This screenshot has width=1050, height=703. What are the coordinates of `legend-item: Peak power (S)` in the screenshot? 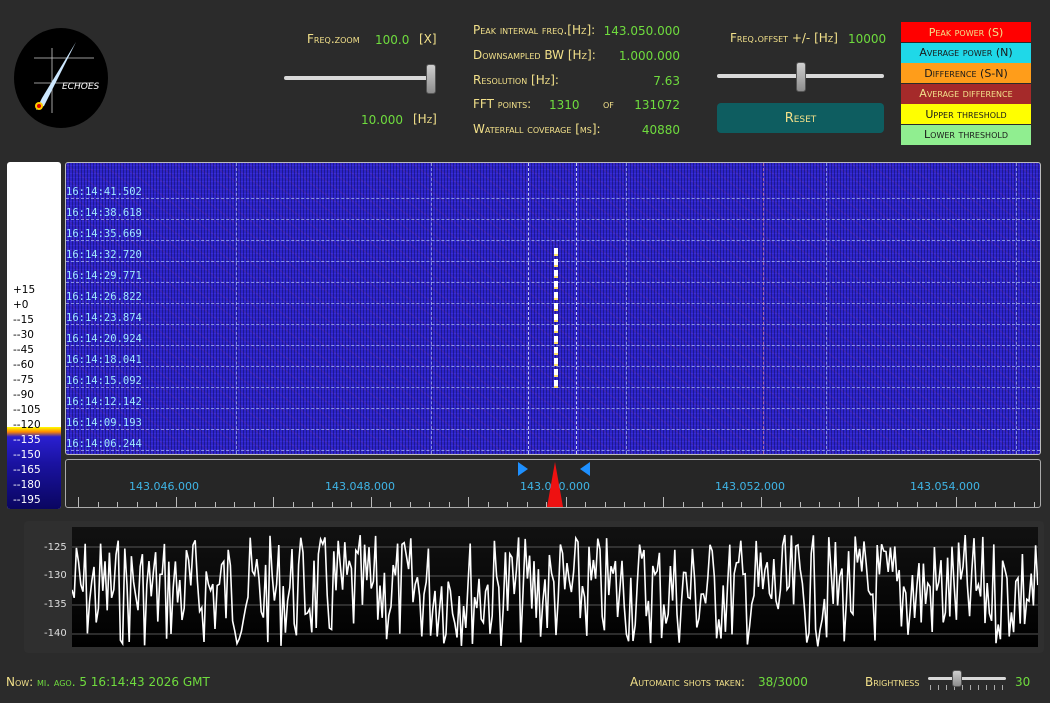 It's located at (966, 32).